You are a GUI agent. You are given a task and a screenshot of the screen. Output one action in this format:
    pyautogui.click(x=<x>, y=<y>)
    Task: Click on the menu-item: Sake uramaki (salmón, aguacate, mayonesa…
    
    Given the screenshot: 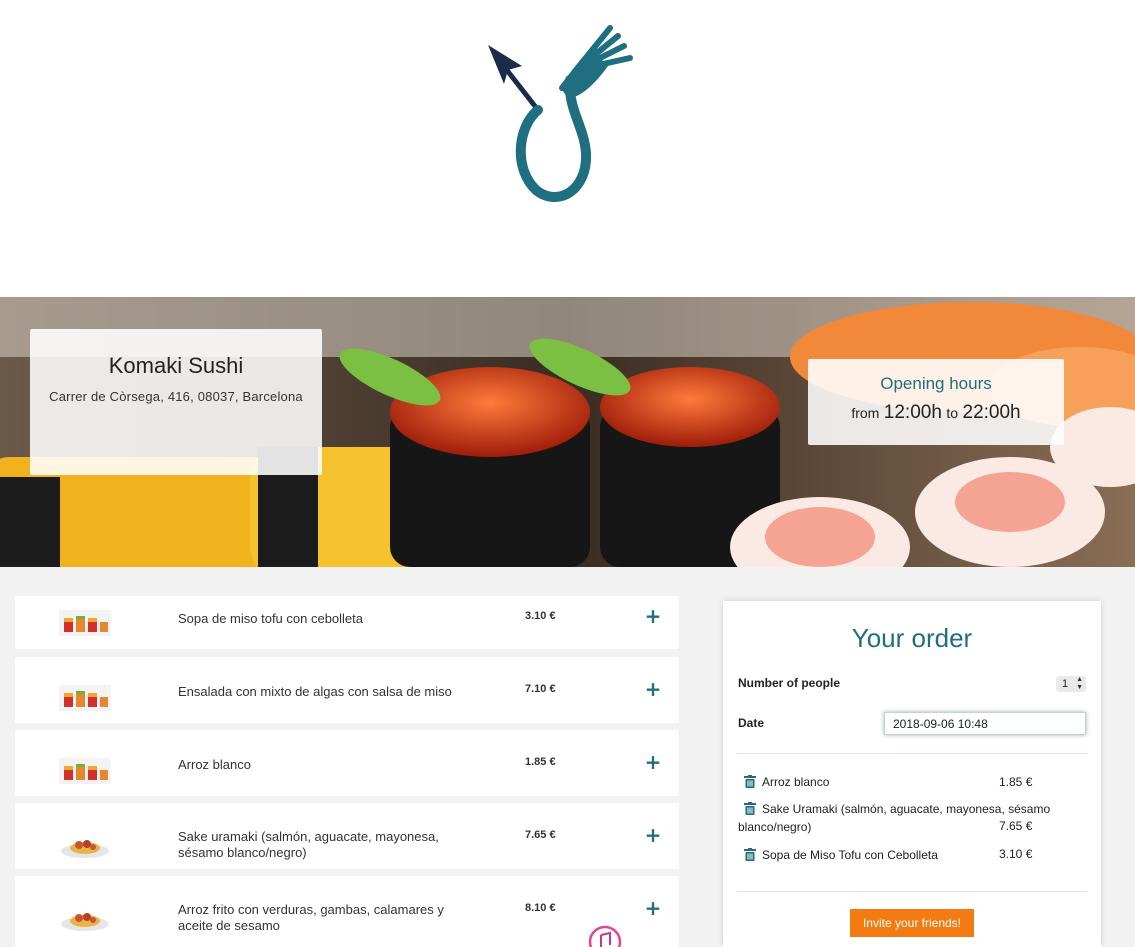 What is the action you would take?
    pyautogui.click(x=347, y=836)
    